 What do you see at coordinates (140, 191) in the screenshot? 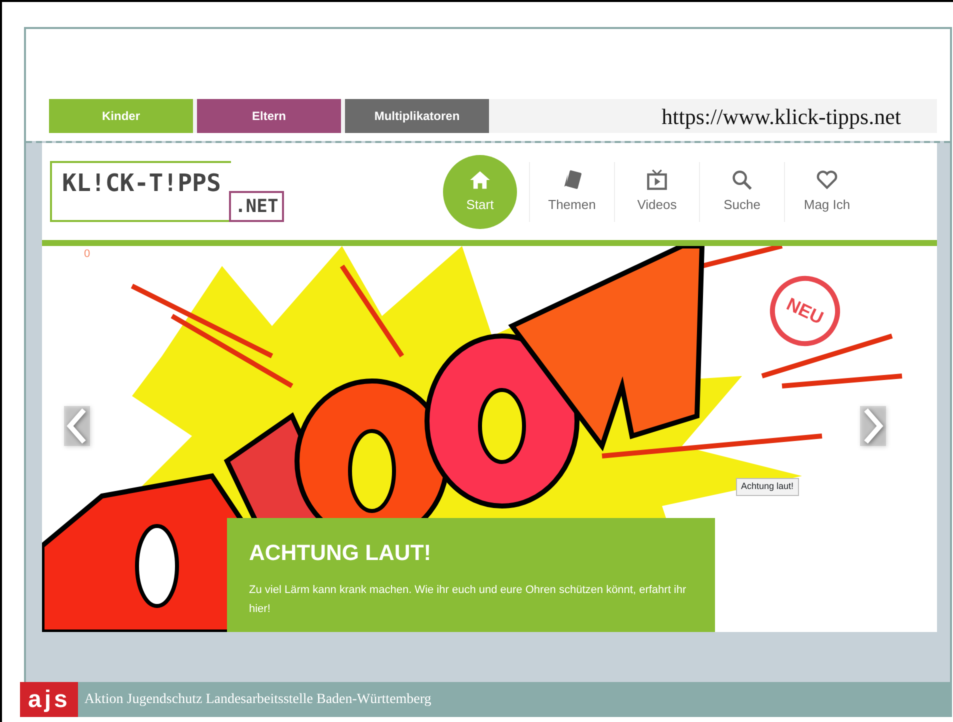
I see `logo-wordmark: KL!CK-T!PPS` at bounding box center [140, 191].